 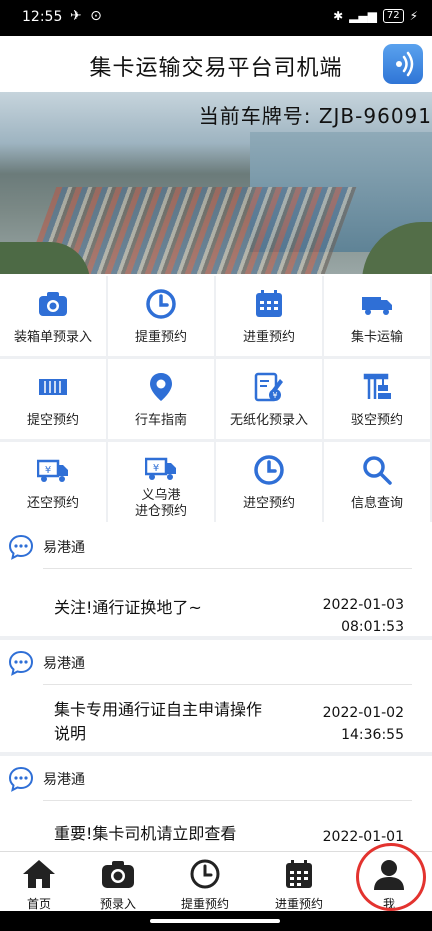 What do you see at coordinates (39, 874) in the screenshot?
I see `home-icon` at bounding box center [39, 874].